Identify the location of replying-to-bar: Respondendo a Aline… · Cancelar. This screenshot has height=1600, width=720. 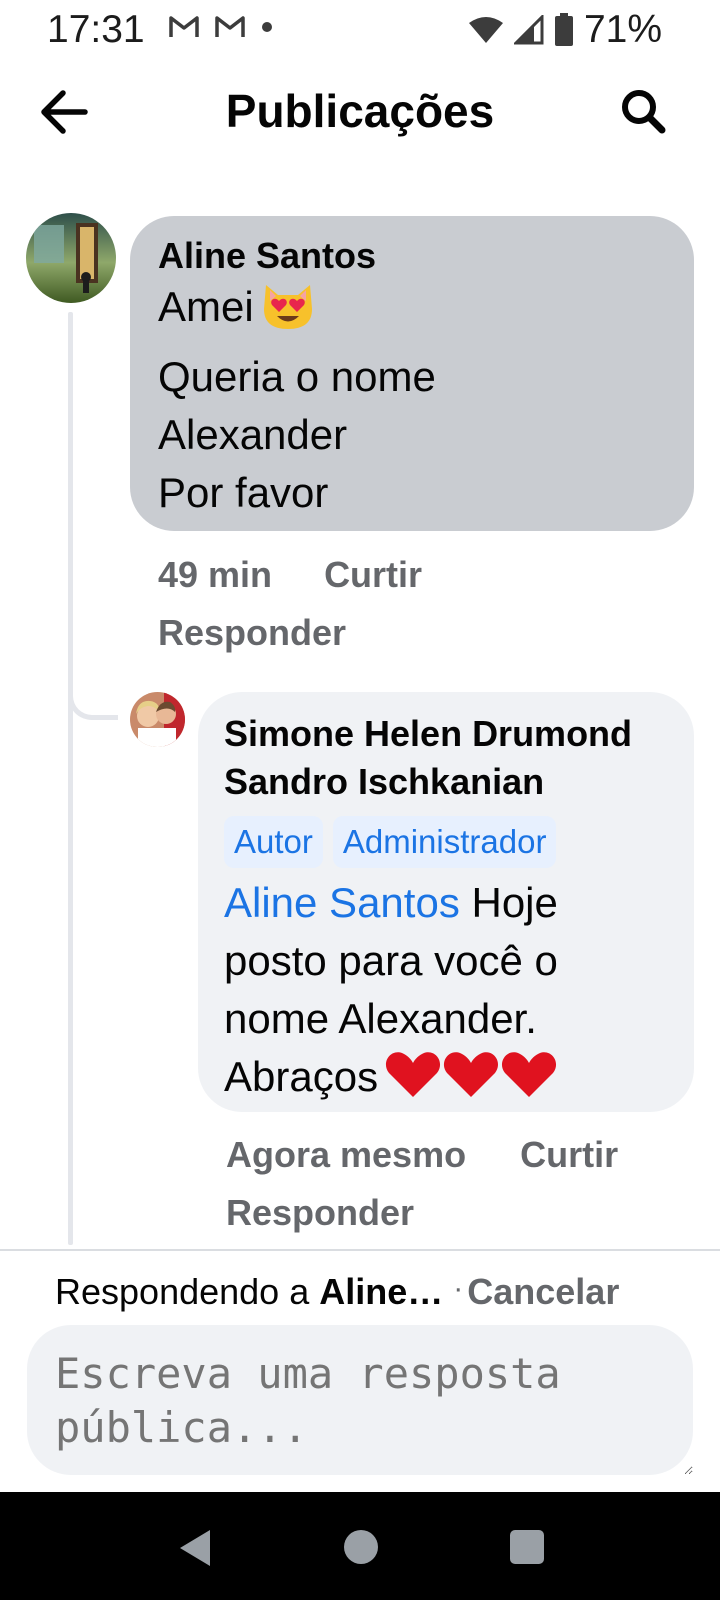
(375, 1290).